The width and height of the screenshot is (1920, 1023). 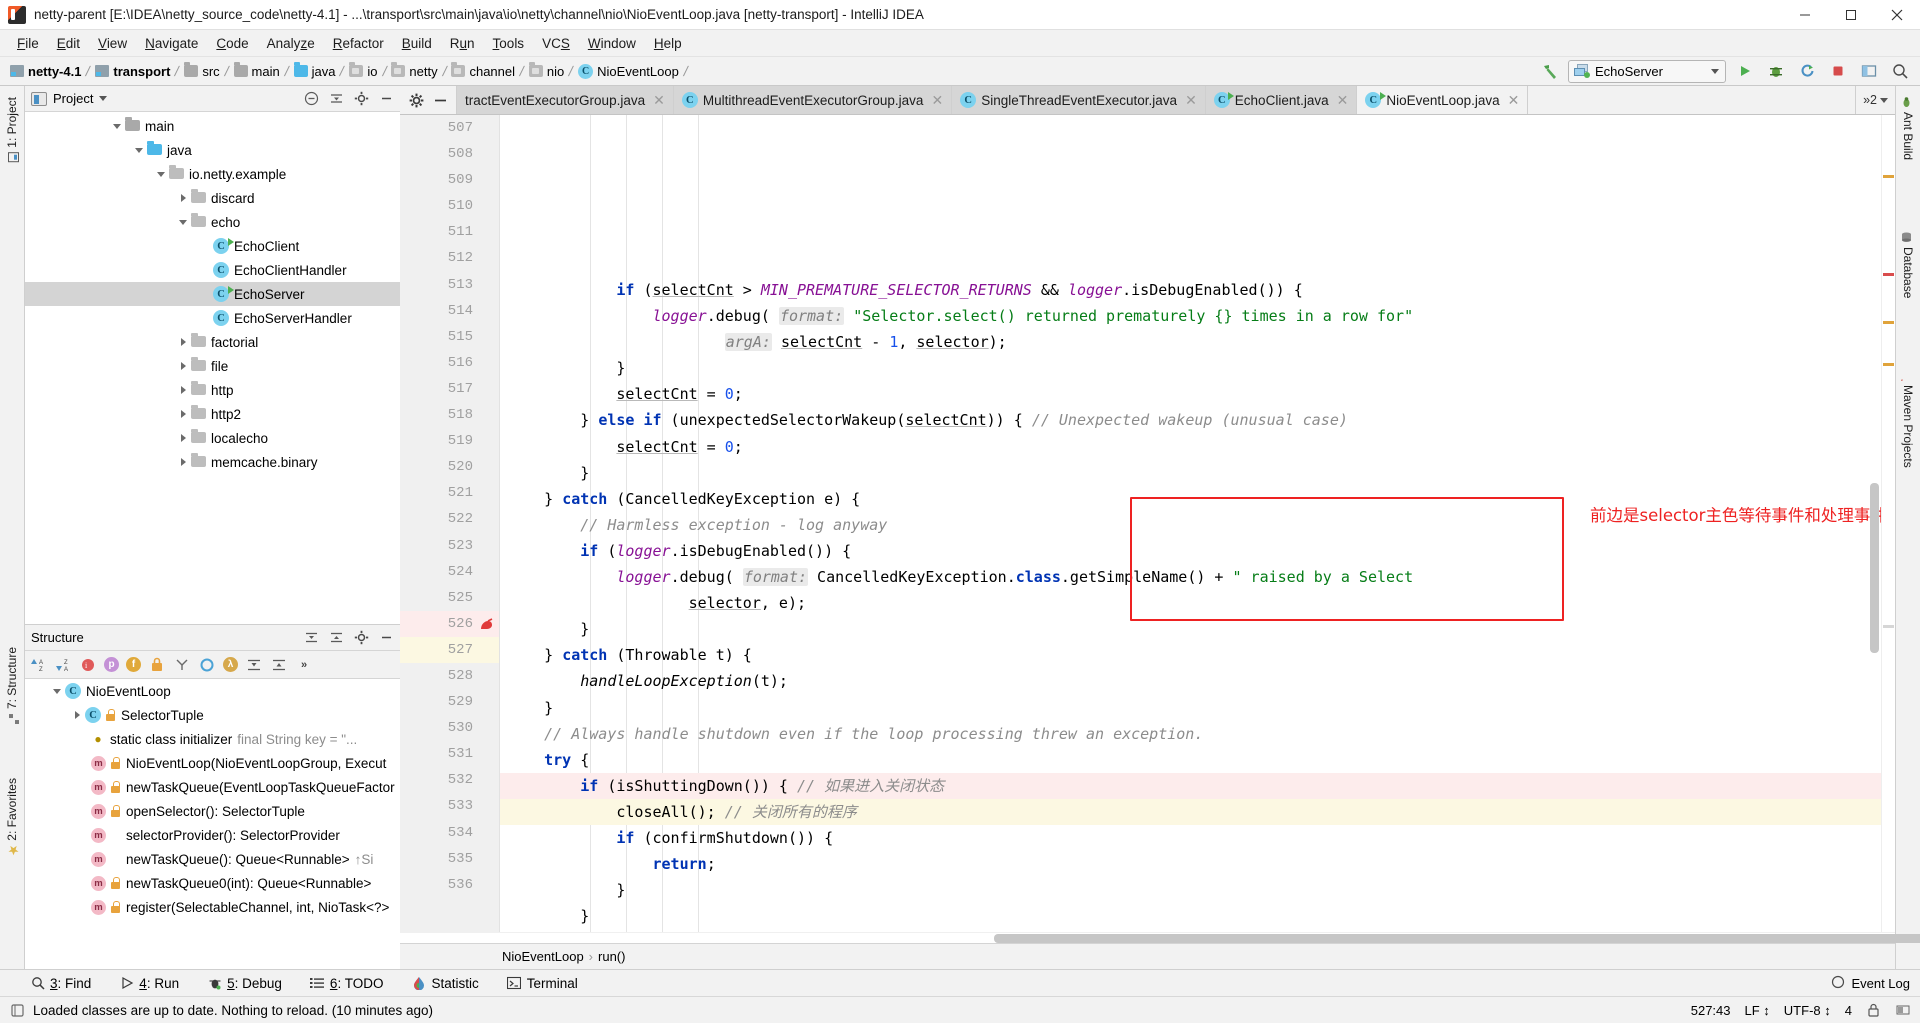 What do you see at coordinates (1190, 447) in the screenshot?
I see `code-line: selectCnt = 0;` at bounding box center [1190, 447].